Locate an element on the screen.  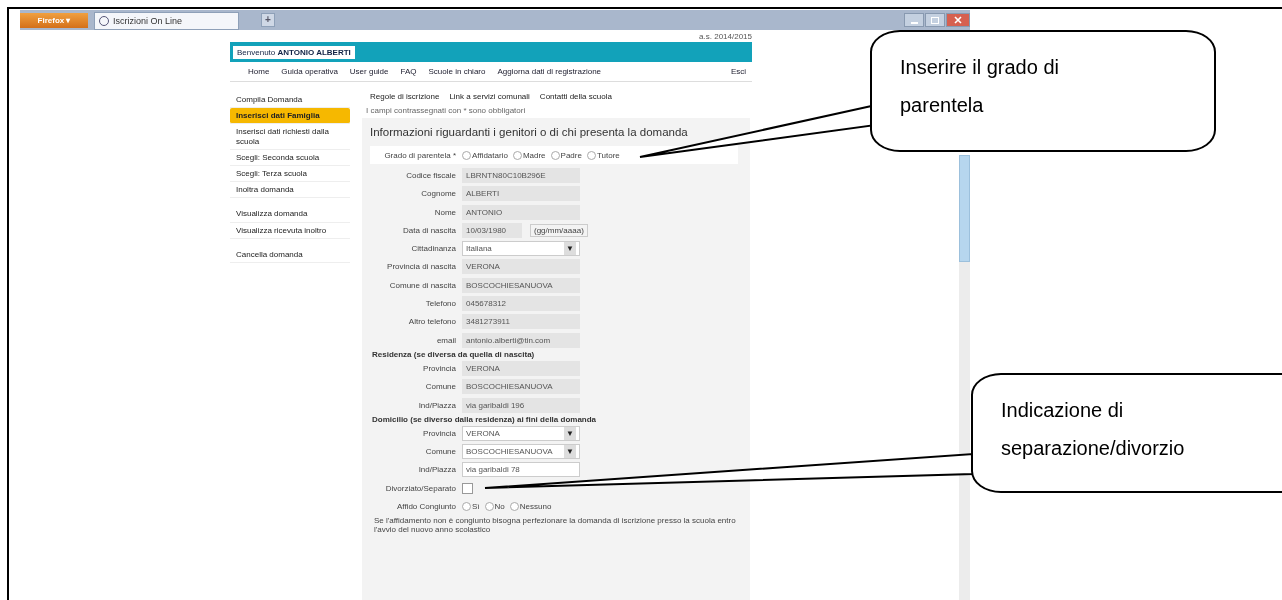
section-heading: Domicilio (se diverso dalla residenza) ai fini della domanda is located at coordinates (484, 419).